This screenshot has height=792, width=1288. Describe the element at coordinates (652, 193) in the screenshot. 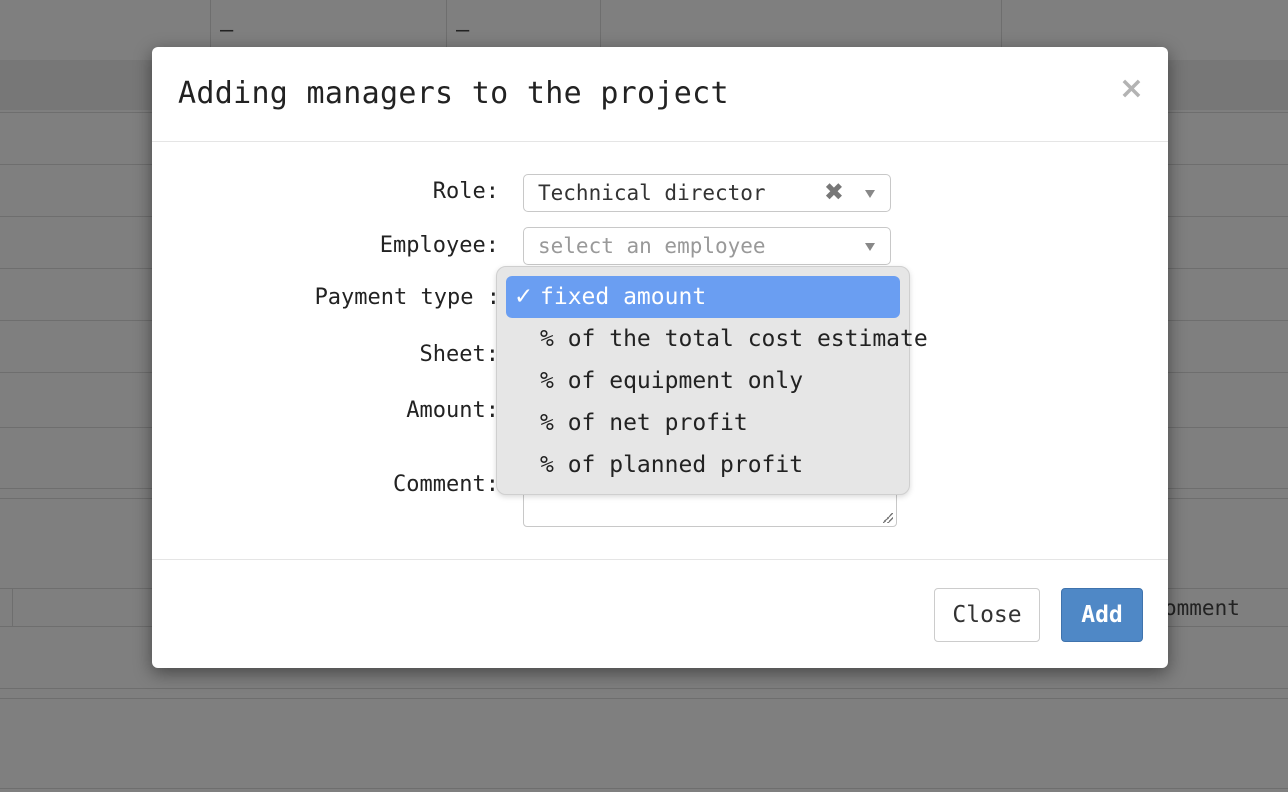

I see `role-select-value: Technical director` at that location.